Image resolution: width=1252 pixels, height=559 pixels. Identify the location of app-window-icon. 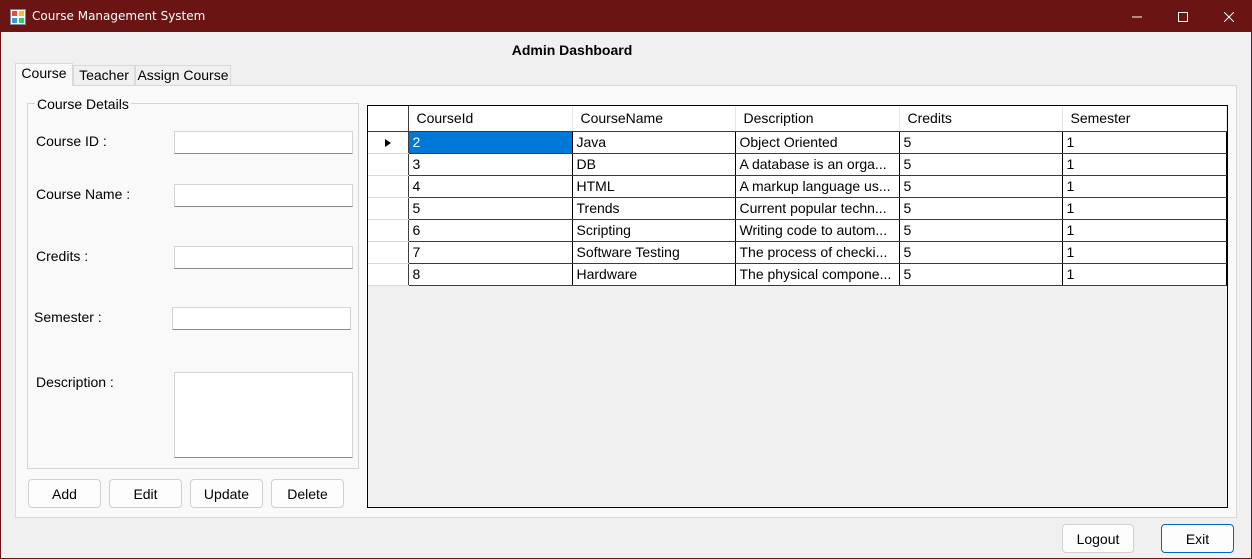
(18, 17).